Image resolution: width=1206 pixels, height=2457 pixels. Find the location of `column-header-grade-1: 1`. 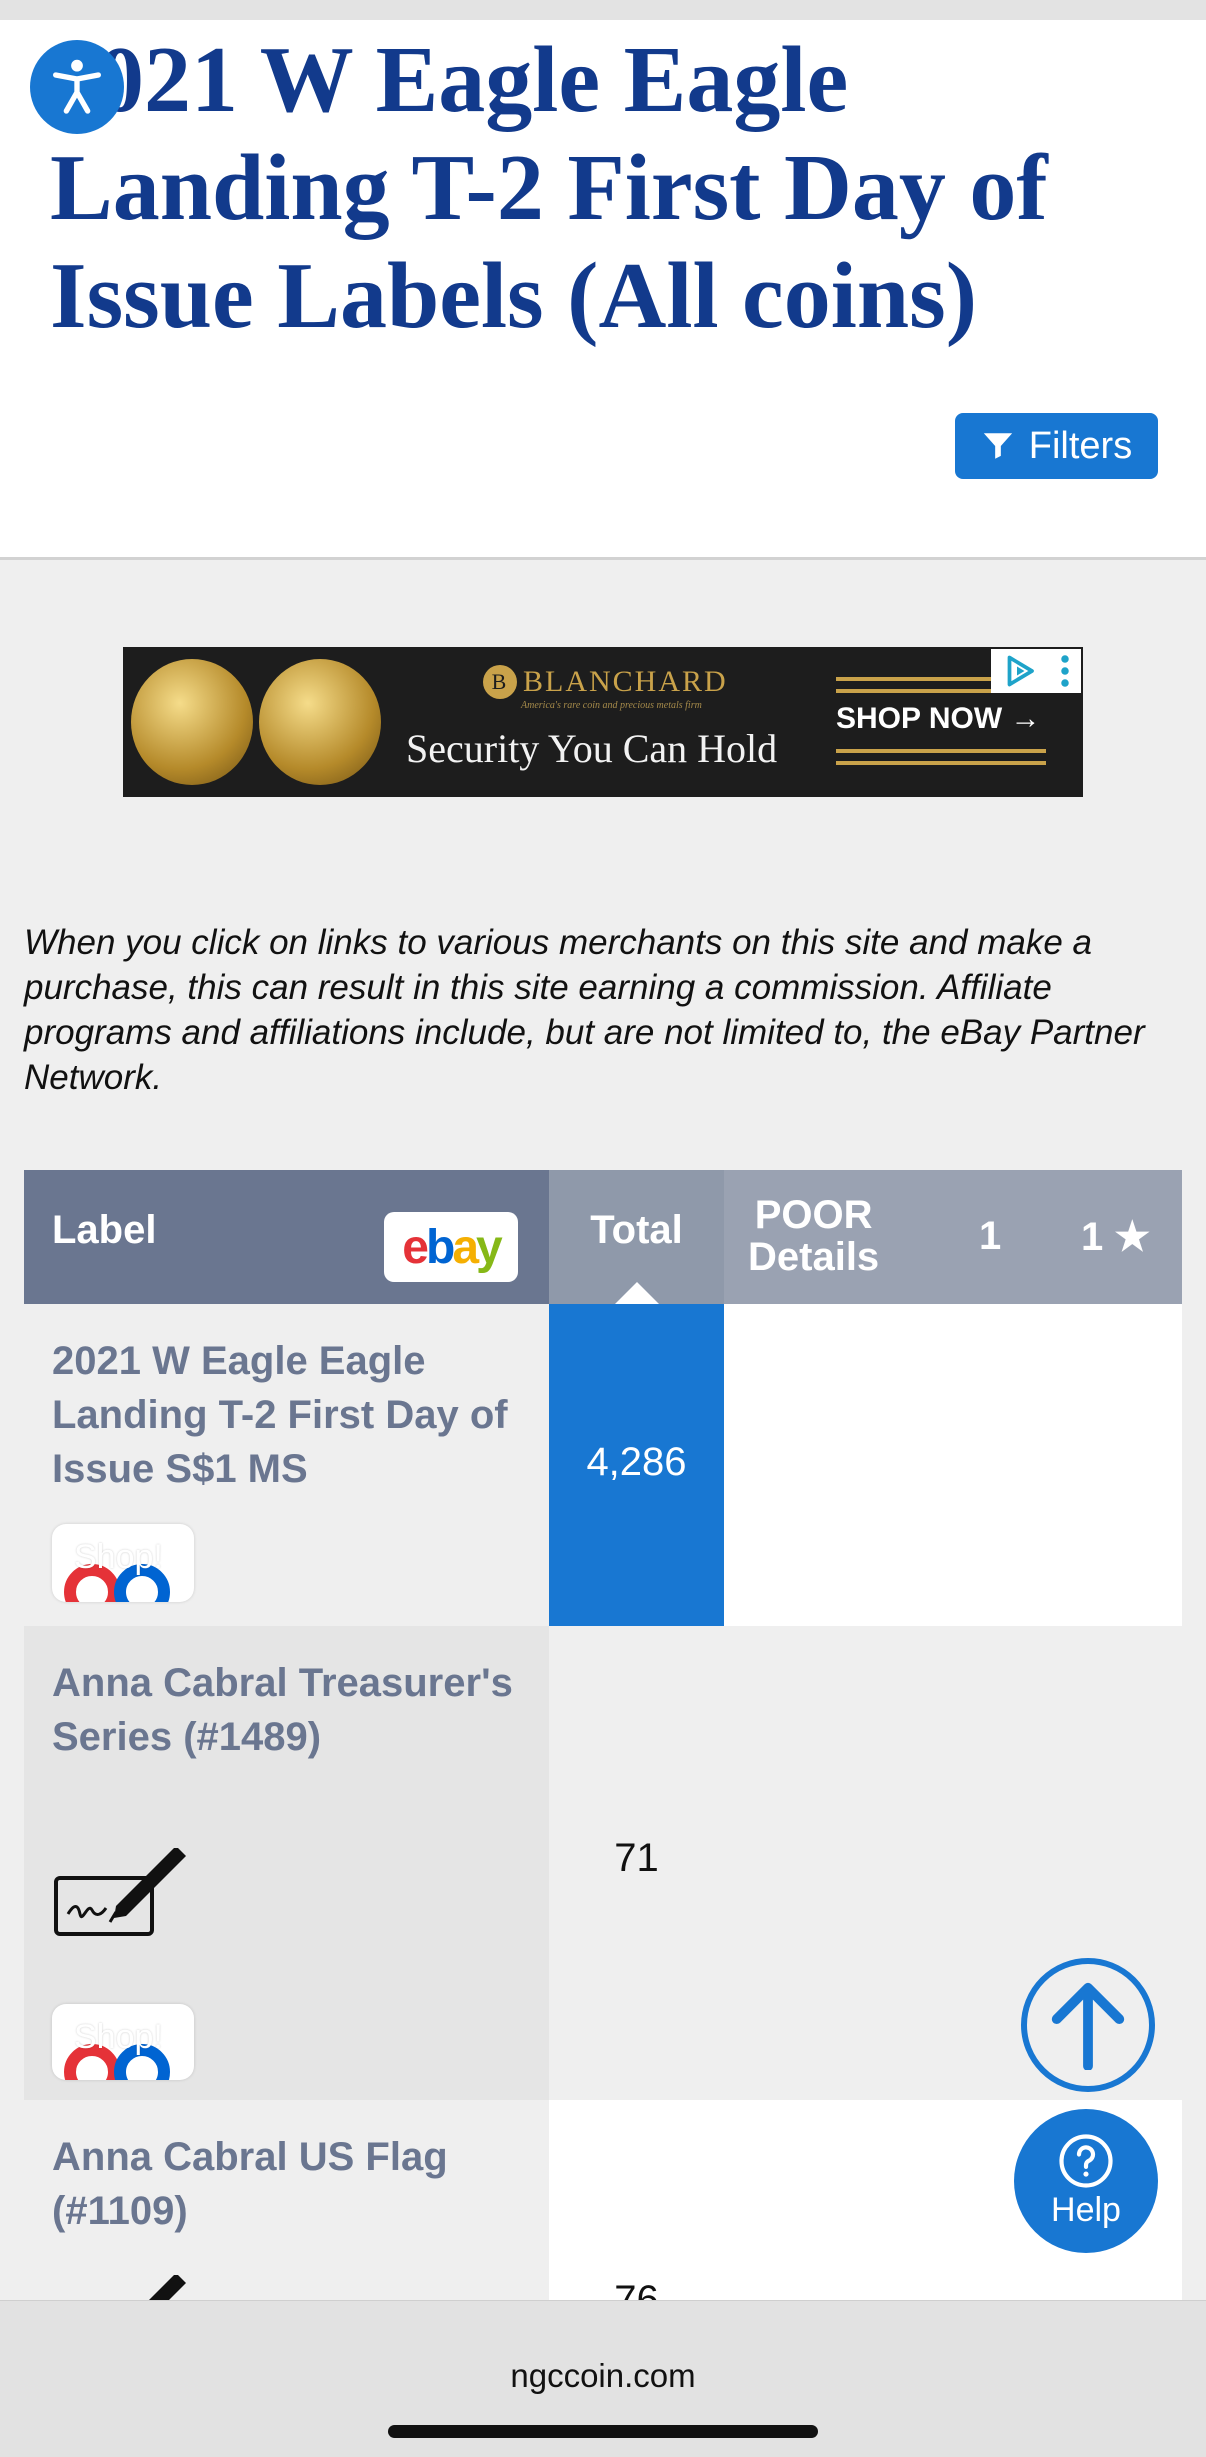

column-header-grade-1: 1 is located at coordinates (990, 1236).